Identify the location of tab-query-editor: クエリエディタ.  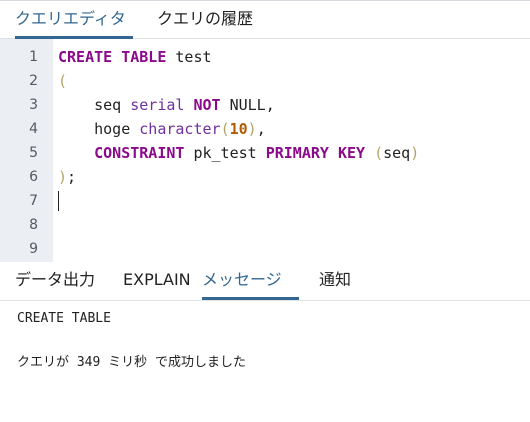
(74, 24).